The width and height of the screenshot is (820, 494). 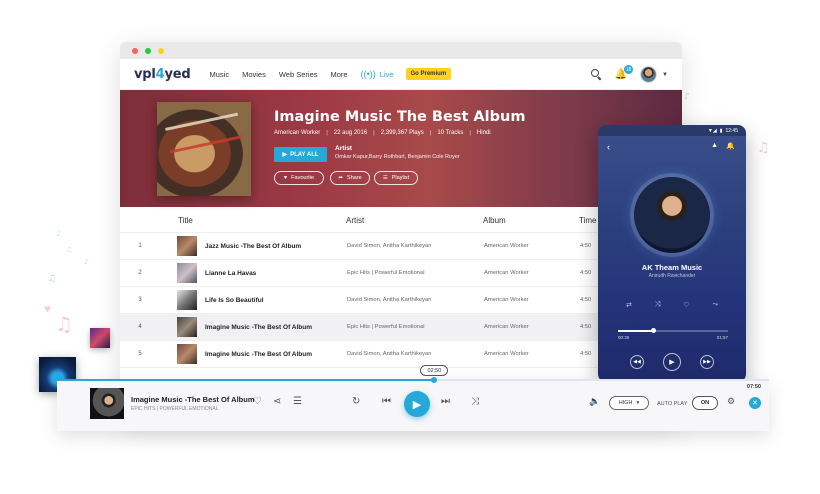 I want to click on close-player-button: ✕, so click(x=755, y=403).